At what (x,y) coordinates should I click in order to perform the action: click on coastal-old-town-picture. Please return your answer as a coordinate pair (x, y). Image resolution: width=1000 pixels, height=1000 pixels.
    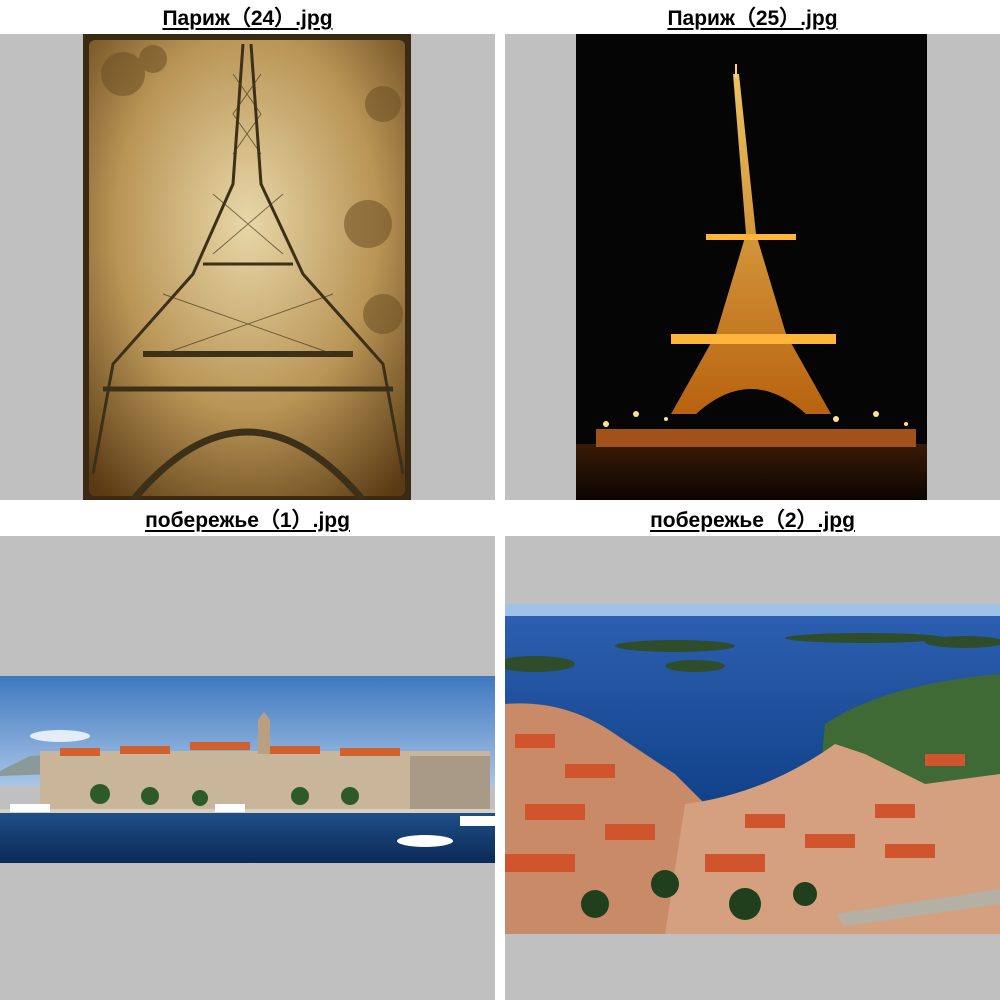
    Looking at the image, I should click on (247, 769).